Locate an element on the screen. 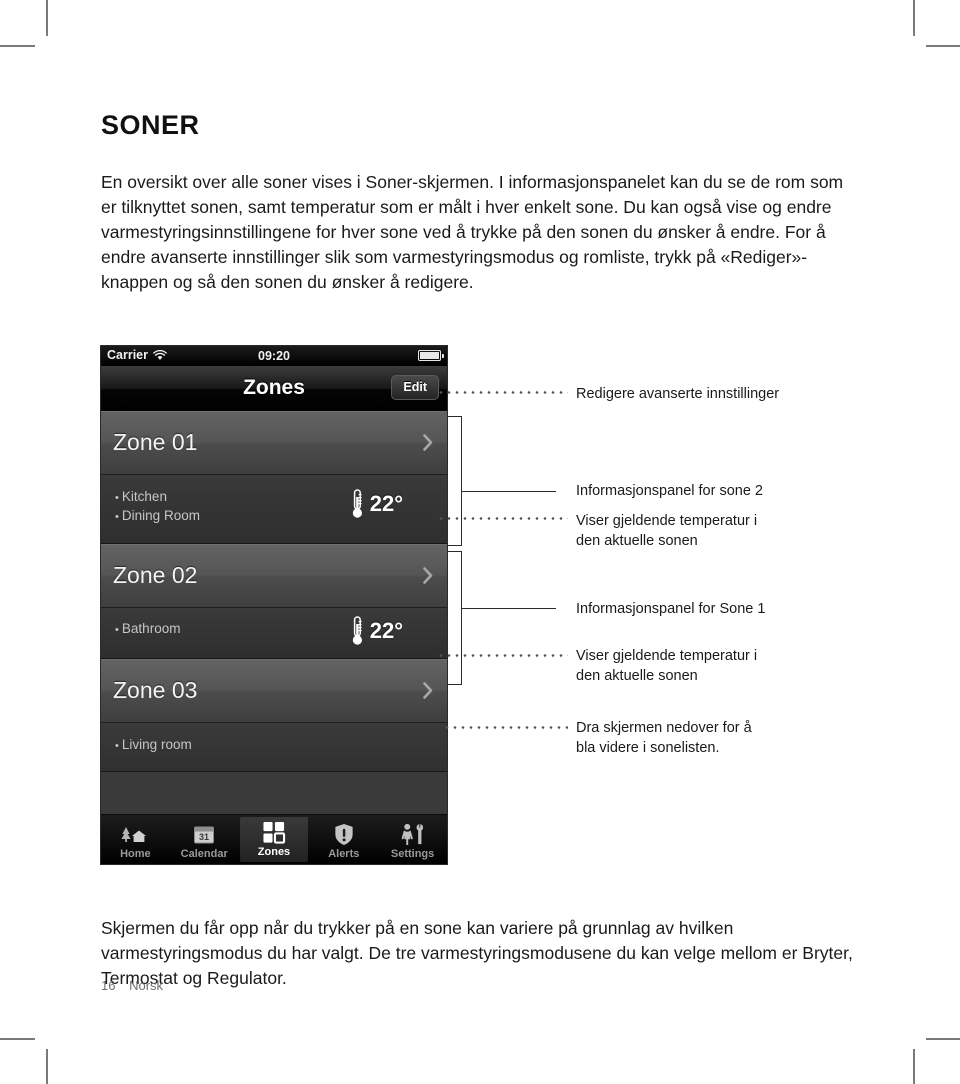  room-list: Kitchen Dining Room is located at coordinates (157, 507).